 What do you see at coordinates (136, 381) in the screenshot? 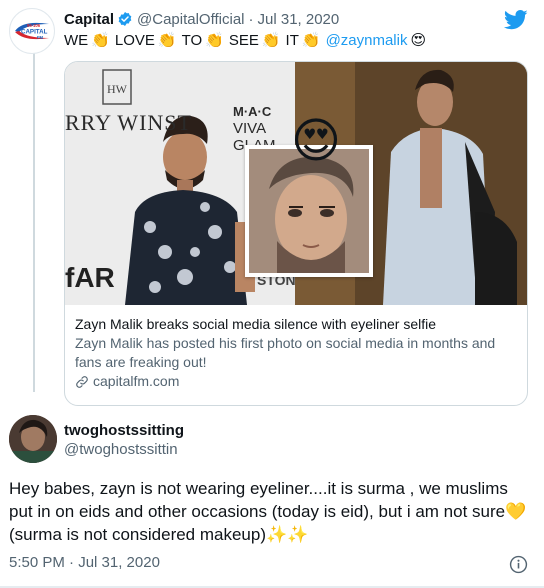
I see `card-domain-text: capitalfm.com` at bounding box center [136, 381].